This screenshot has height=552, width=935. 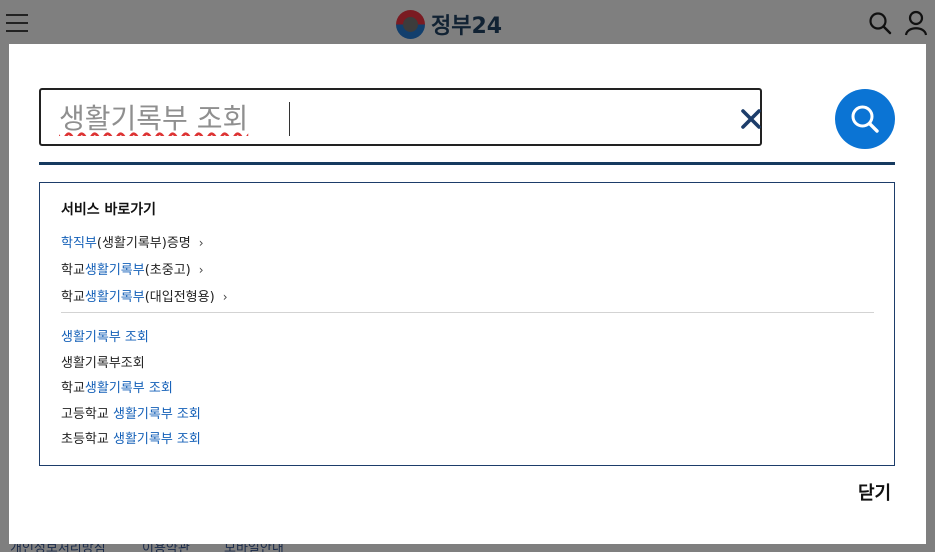 I want to click on user-icon, so click(x=916, y=23).